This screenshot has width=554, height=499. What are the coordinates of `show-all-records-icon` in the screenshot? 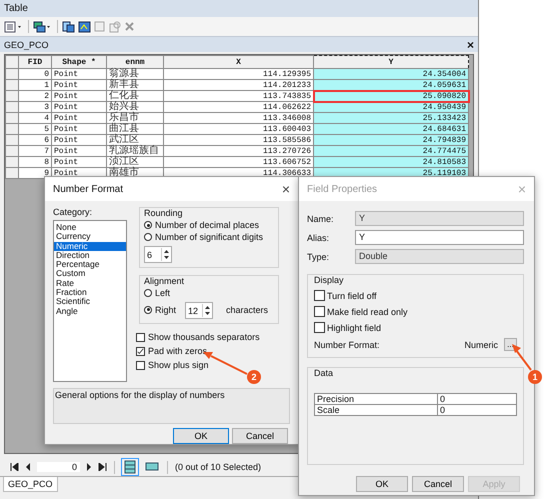 It's located at (130, 467).